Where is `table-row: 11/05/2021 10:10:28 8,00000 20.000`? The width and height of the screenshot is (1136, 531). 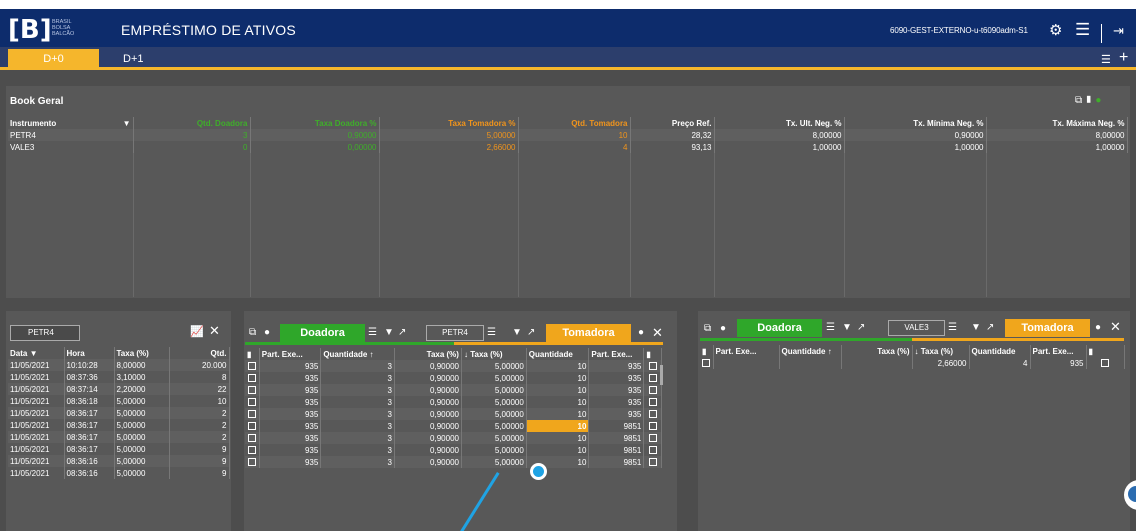
table-row: 11/05/2021 10:10:28 8,00000 20.000 is located at coordinates (119, 365).